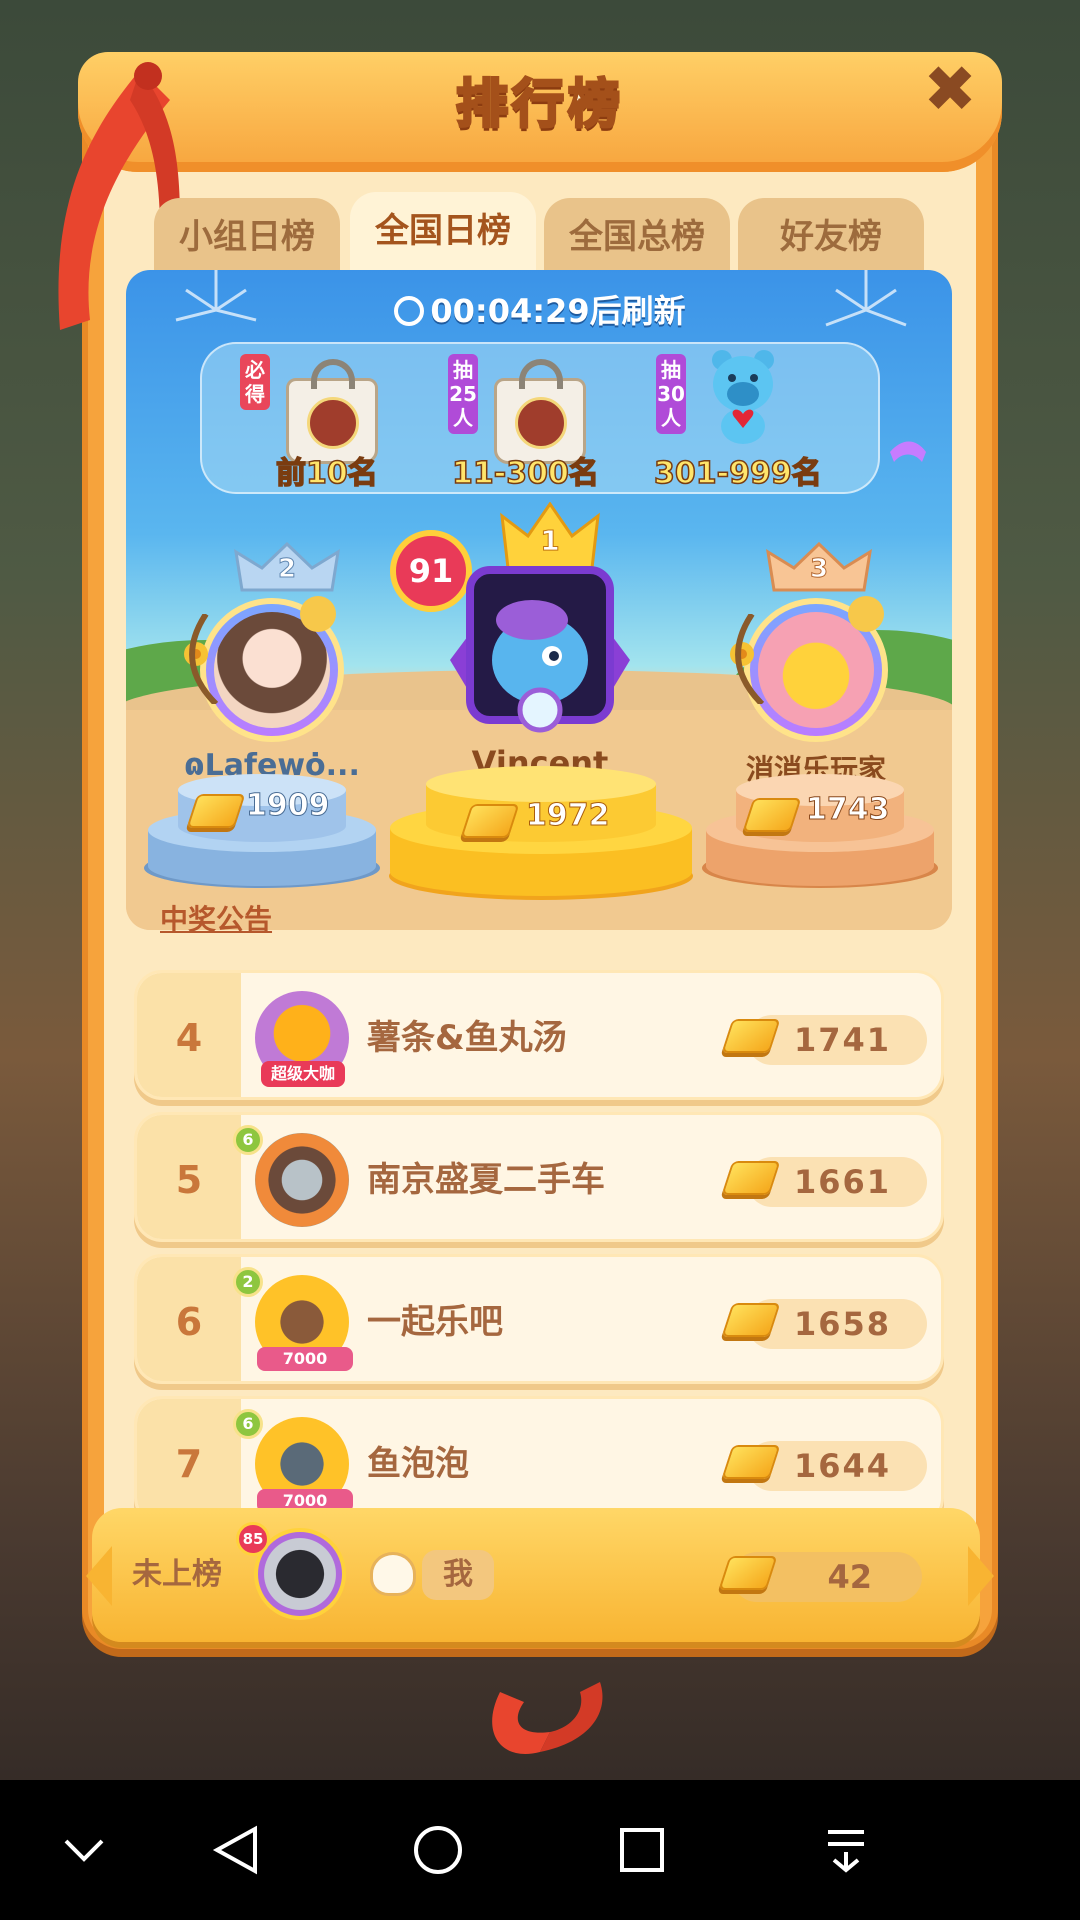 This screenshot has width=1080, height=1920. Describe the element at coordinates (255, 382) in the screenshot. I see `prize-tag: 必得` at that location.